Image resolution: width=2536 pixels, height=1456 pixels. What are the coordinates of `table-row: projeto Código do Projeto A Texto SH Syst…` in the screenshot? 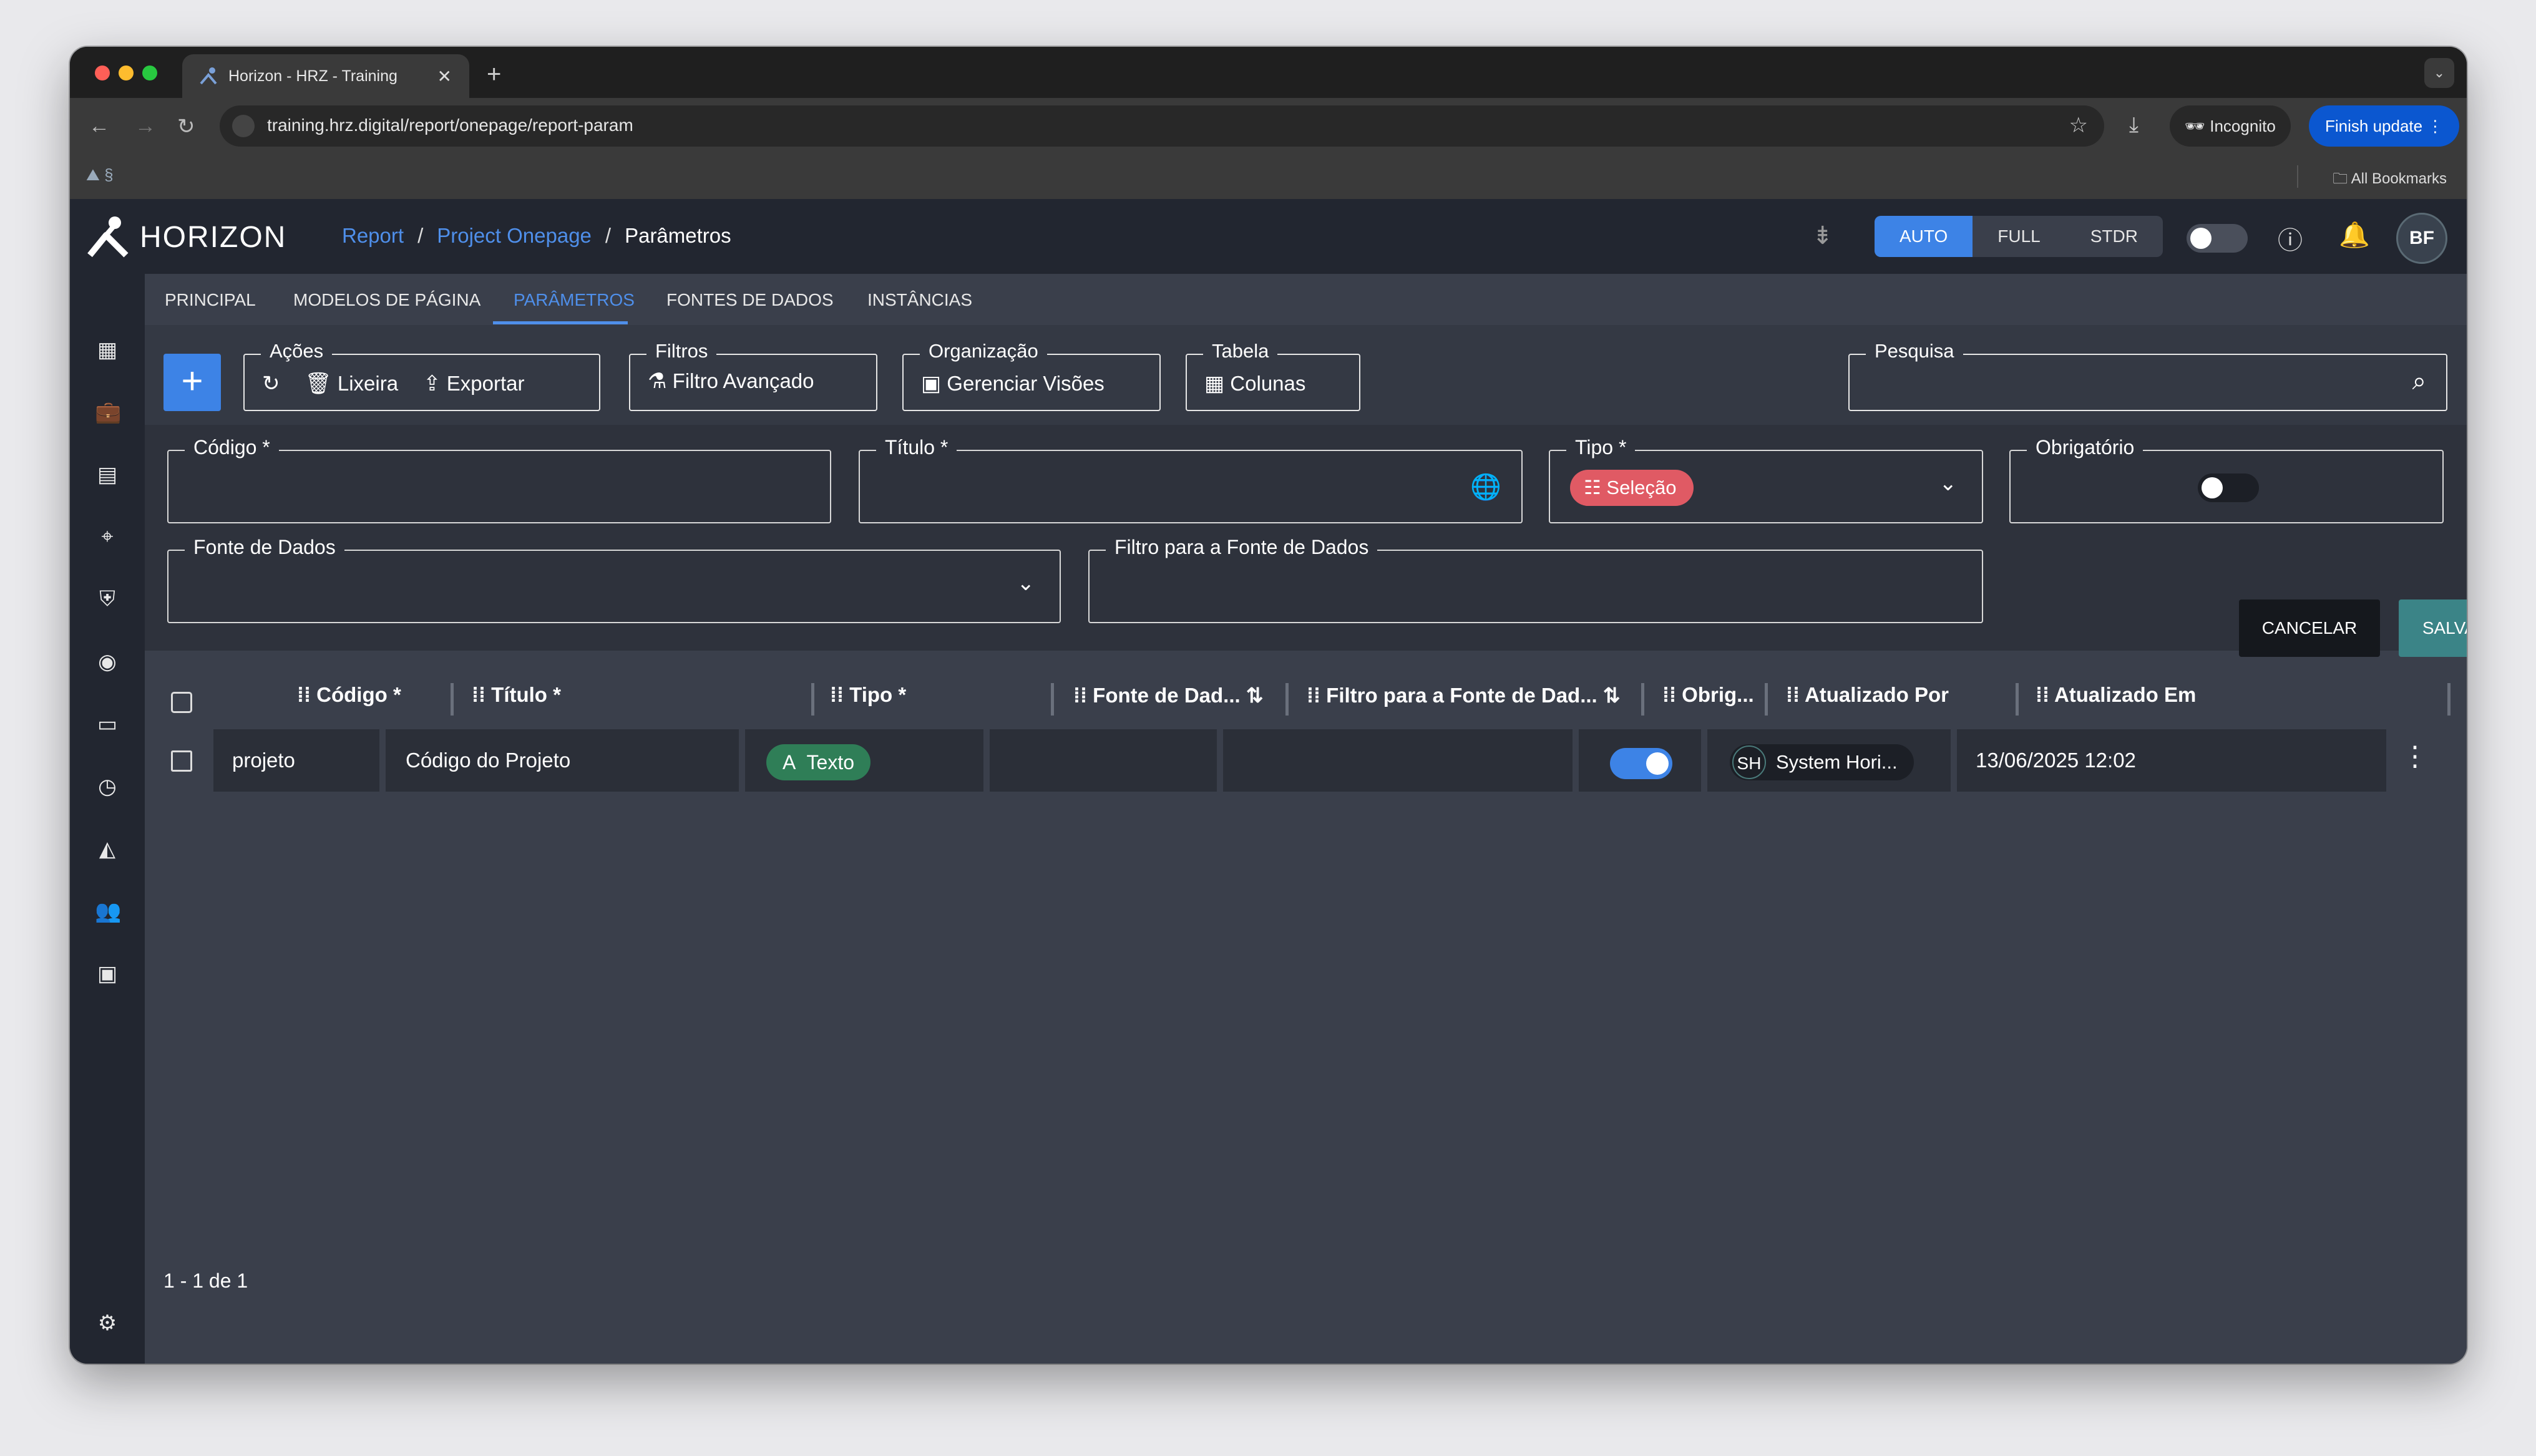 It's located at (1306, 761).